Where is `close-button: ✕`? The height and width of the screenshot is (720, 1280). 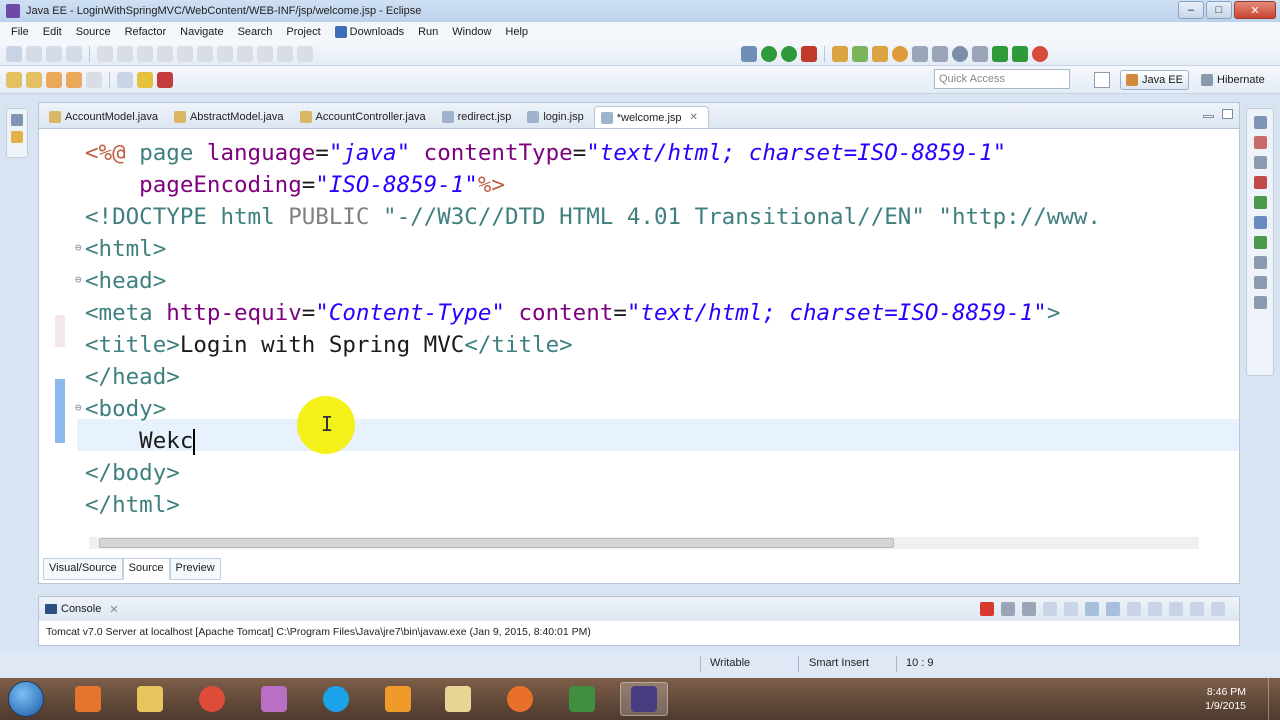 close-button: ✕ is located at coordinates (1255, 10).